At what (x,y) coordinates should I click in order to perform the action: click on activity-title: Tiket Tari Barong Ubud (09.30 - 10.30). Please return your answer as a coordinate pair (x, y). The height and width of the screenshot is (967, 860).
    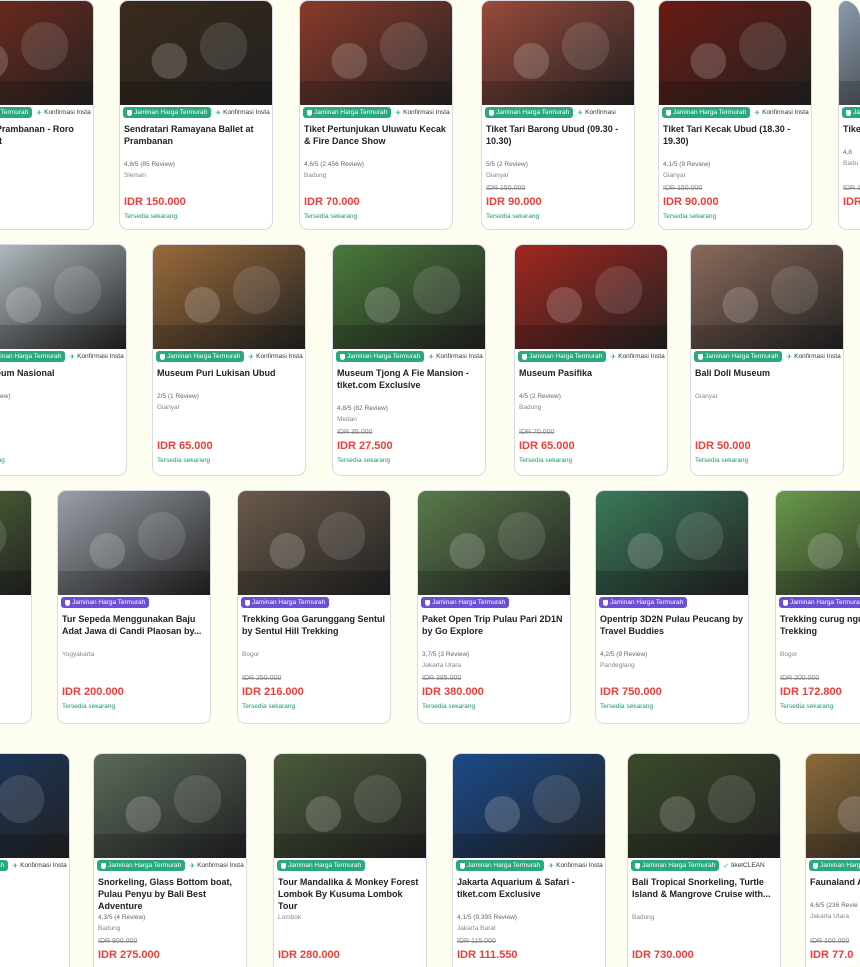
    Looking at the image, I should click on (558, 135).